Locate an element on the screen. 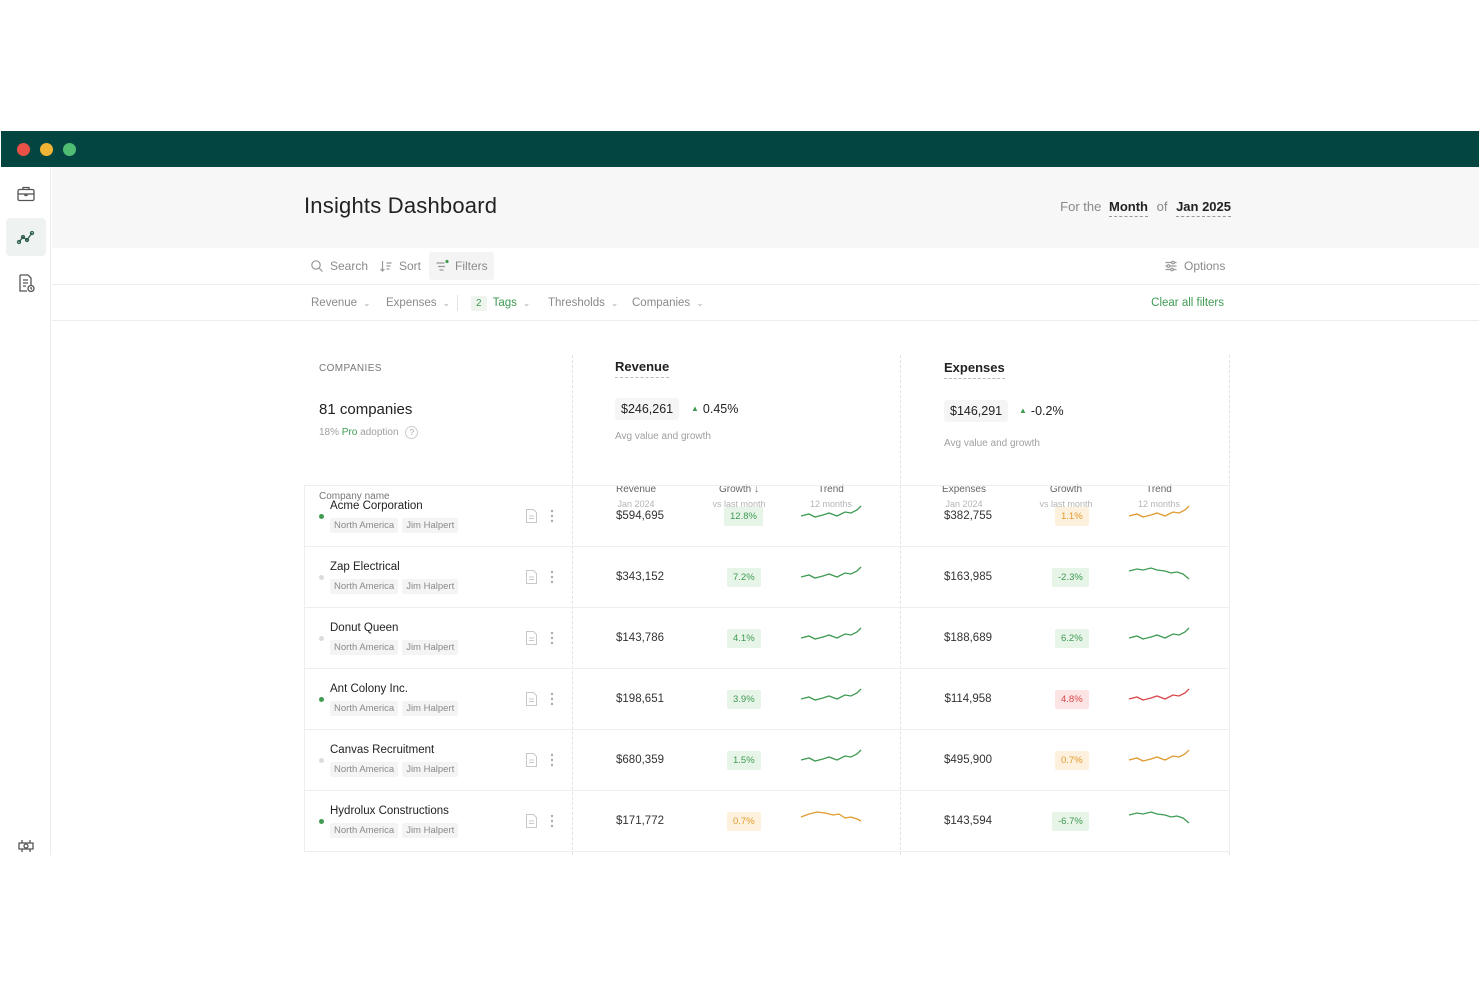 The image size is (1480, 987). filter-companies: Companies ⌄ is located at coordinates (668, 303).